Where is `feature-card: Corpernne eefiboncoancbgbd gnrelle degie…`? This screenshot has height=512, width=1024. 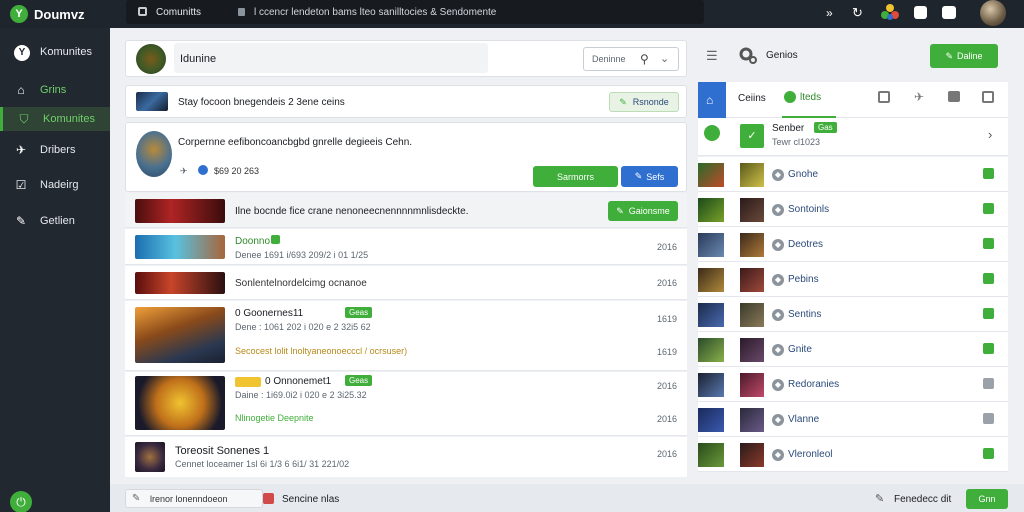 feature-card: Corpernne eefiboncoancbgbd gnrelle degie… is located at coordinates (406, 157).